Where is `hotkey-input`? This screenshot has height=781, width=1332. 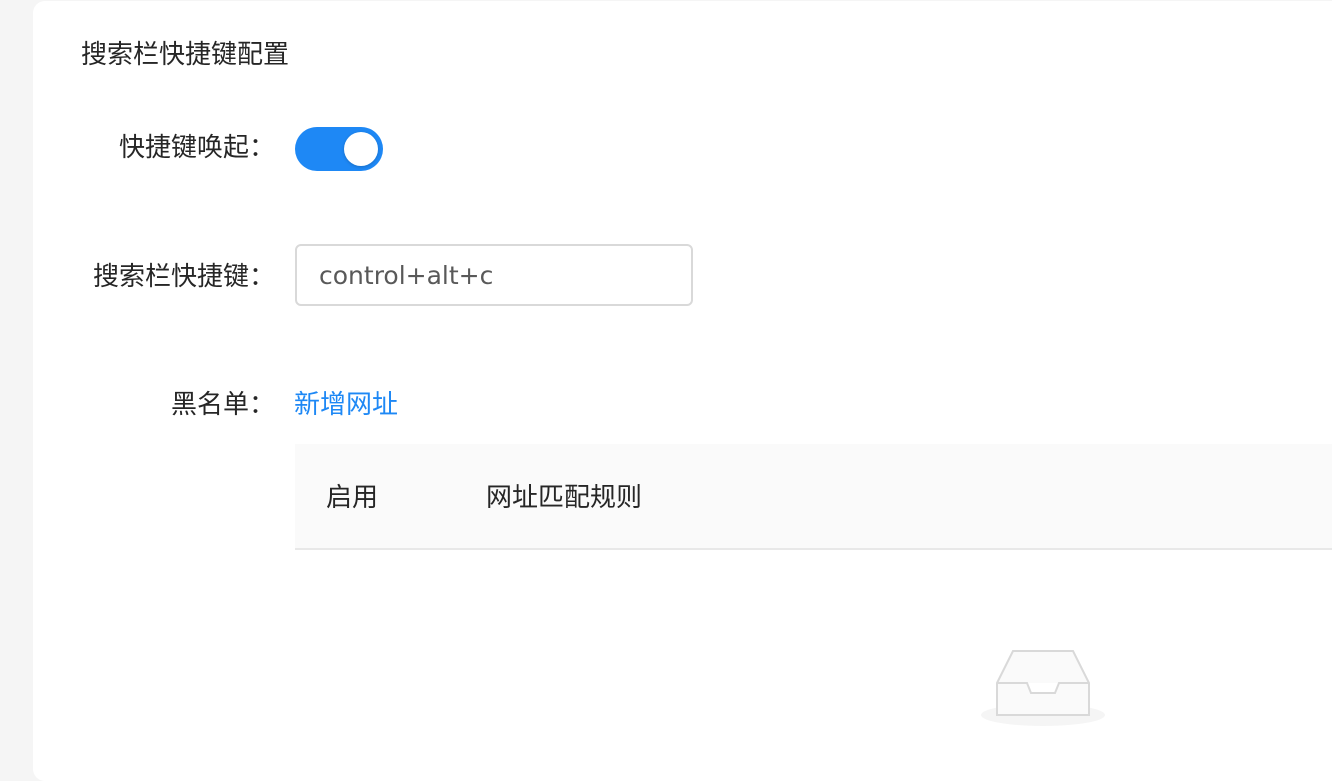 hotkey-input is located at coordinates (494, 275).